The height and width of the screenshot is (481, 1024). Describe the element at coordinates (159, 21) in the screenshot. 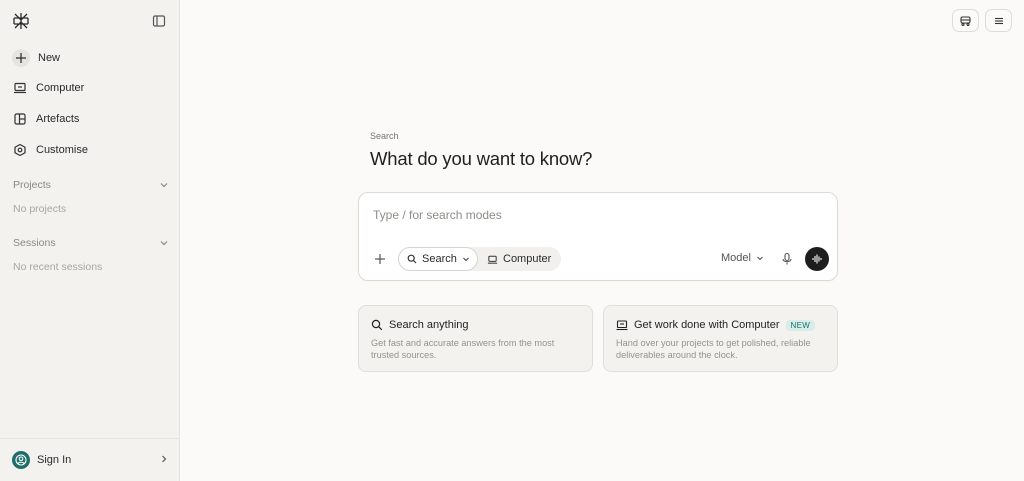

I see `sidebar-toggle-icon` at that location.